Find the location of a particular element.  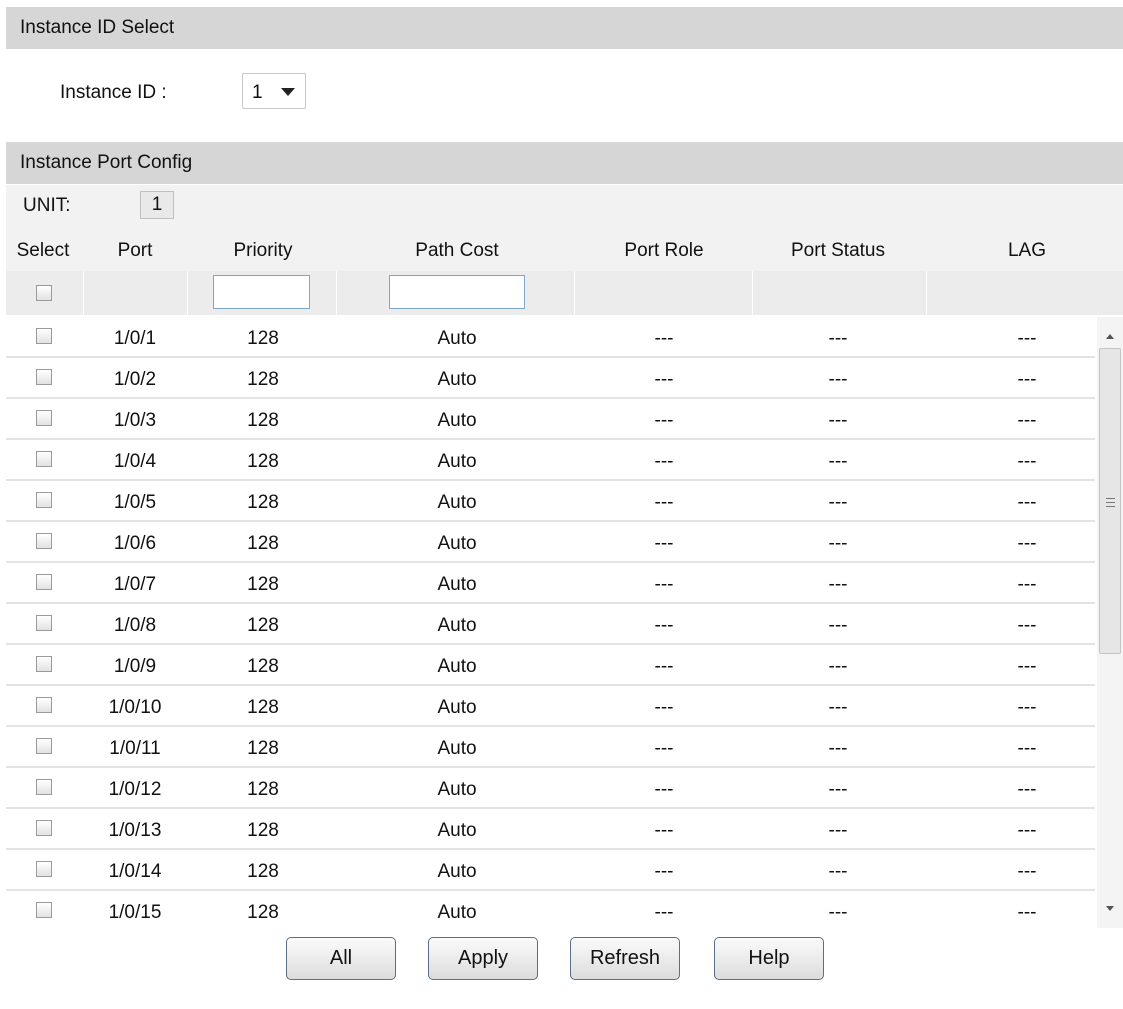

col-port: Port is located at coordinates (135, 250).